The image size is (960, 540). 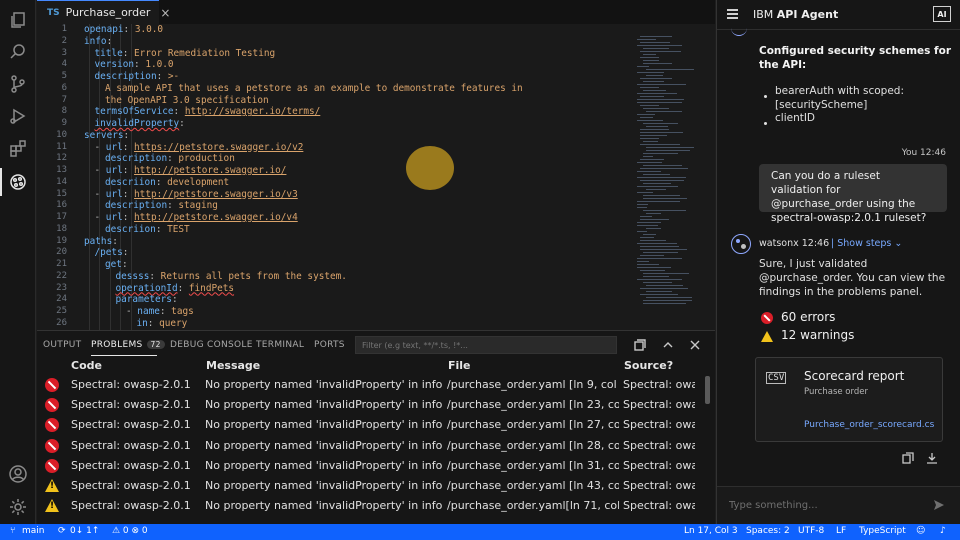 I want to click on code-line: description: production, so click(x=170, y=159).